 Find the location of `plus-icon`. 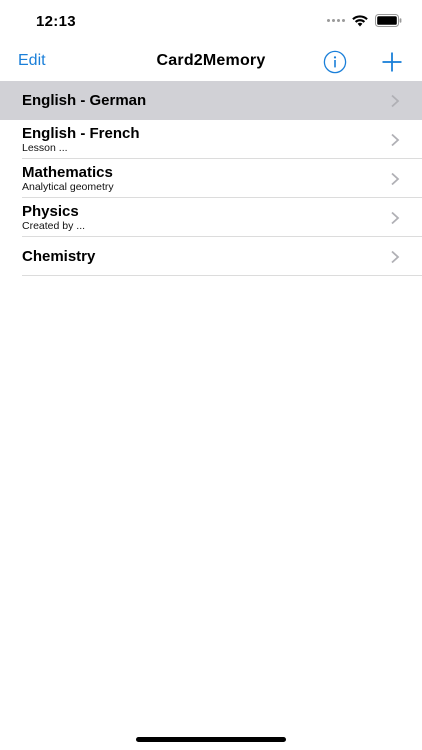

plus-icon is located at coordinates (392, 62).